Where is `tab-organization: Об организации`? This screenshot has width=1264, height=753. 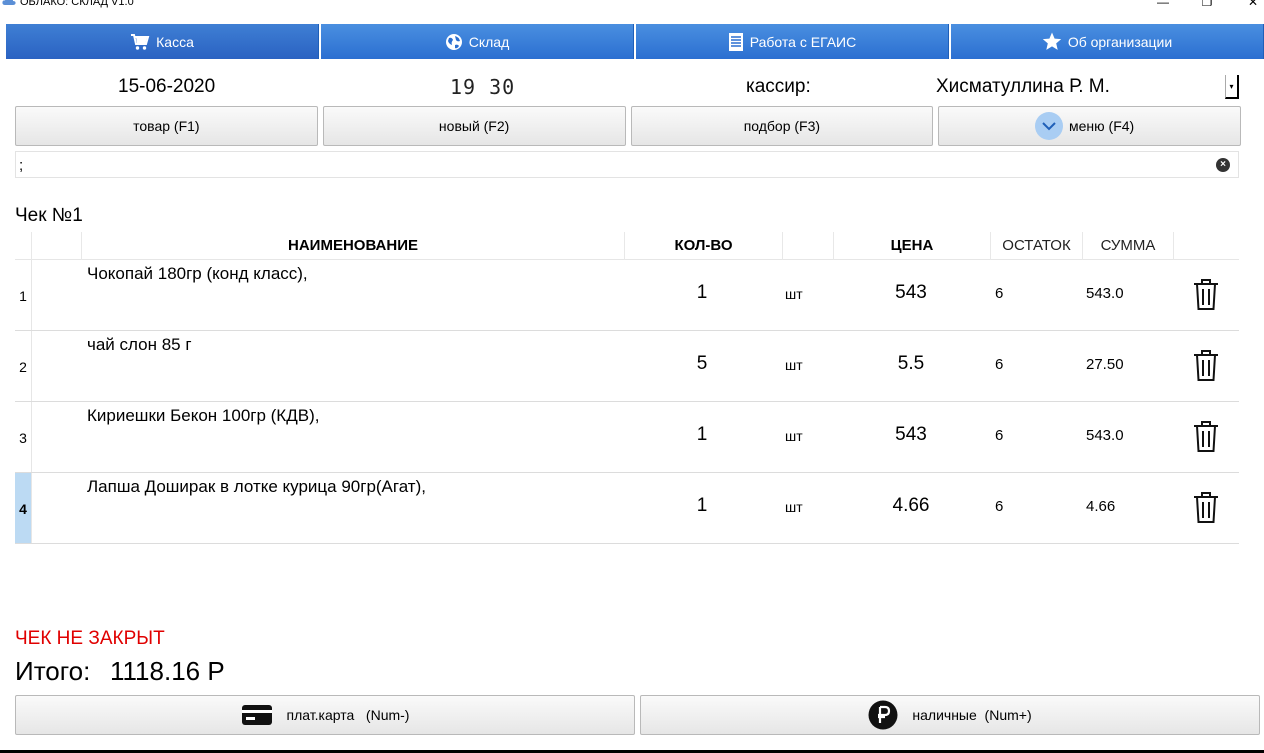 tab-organization: Об организации is located at coordinates (1107, 41).